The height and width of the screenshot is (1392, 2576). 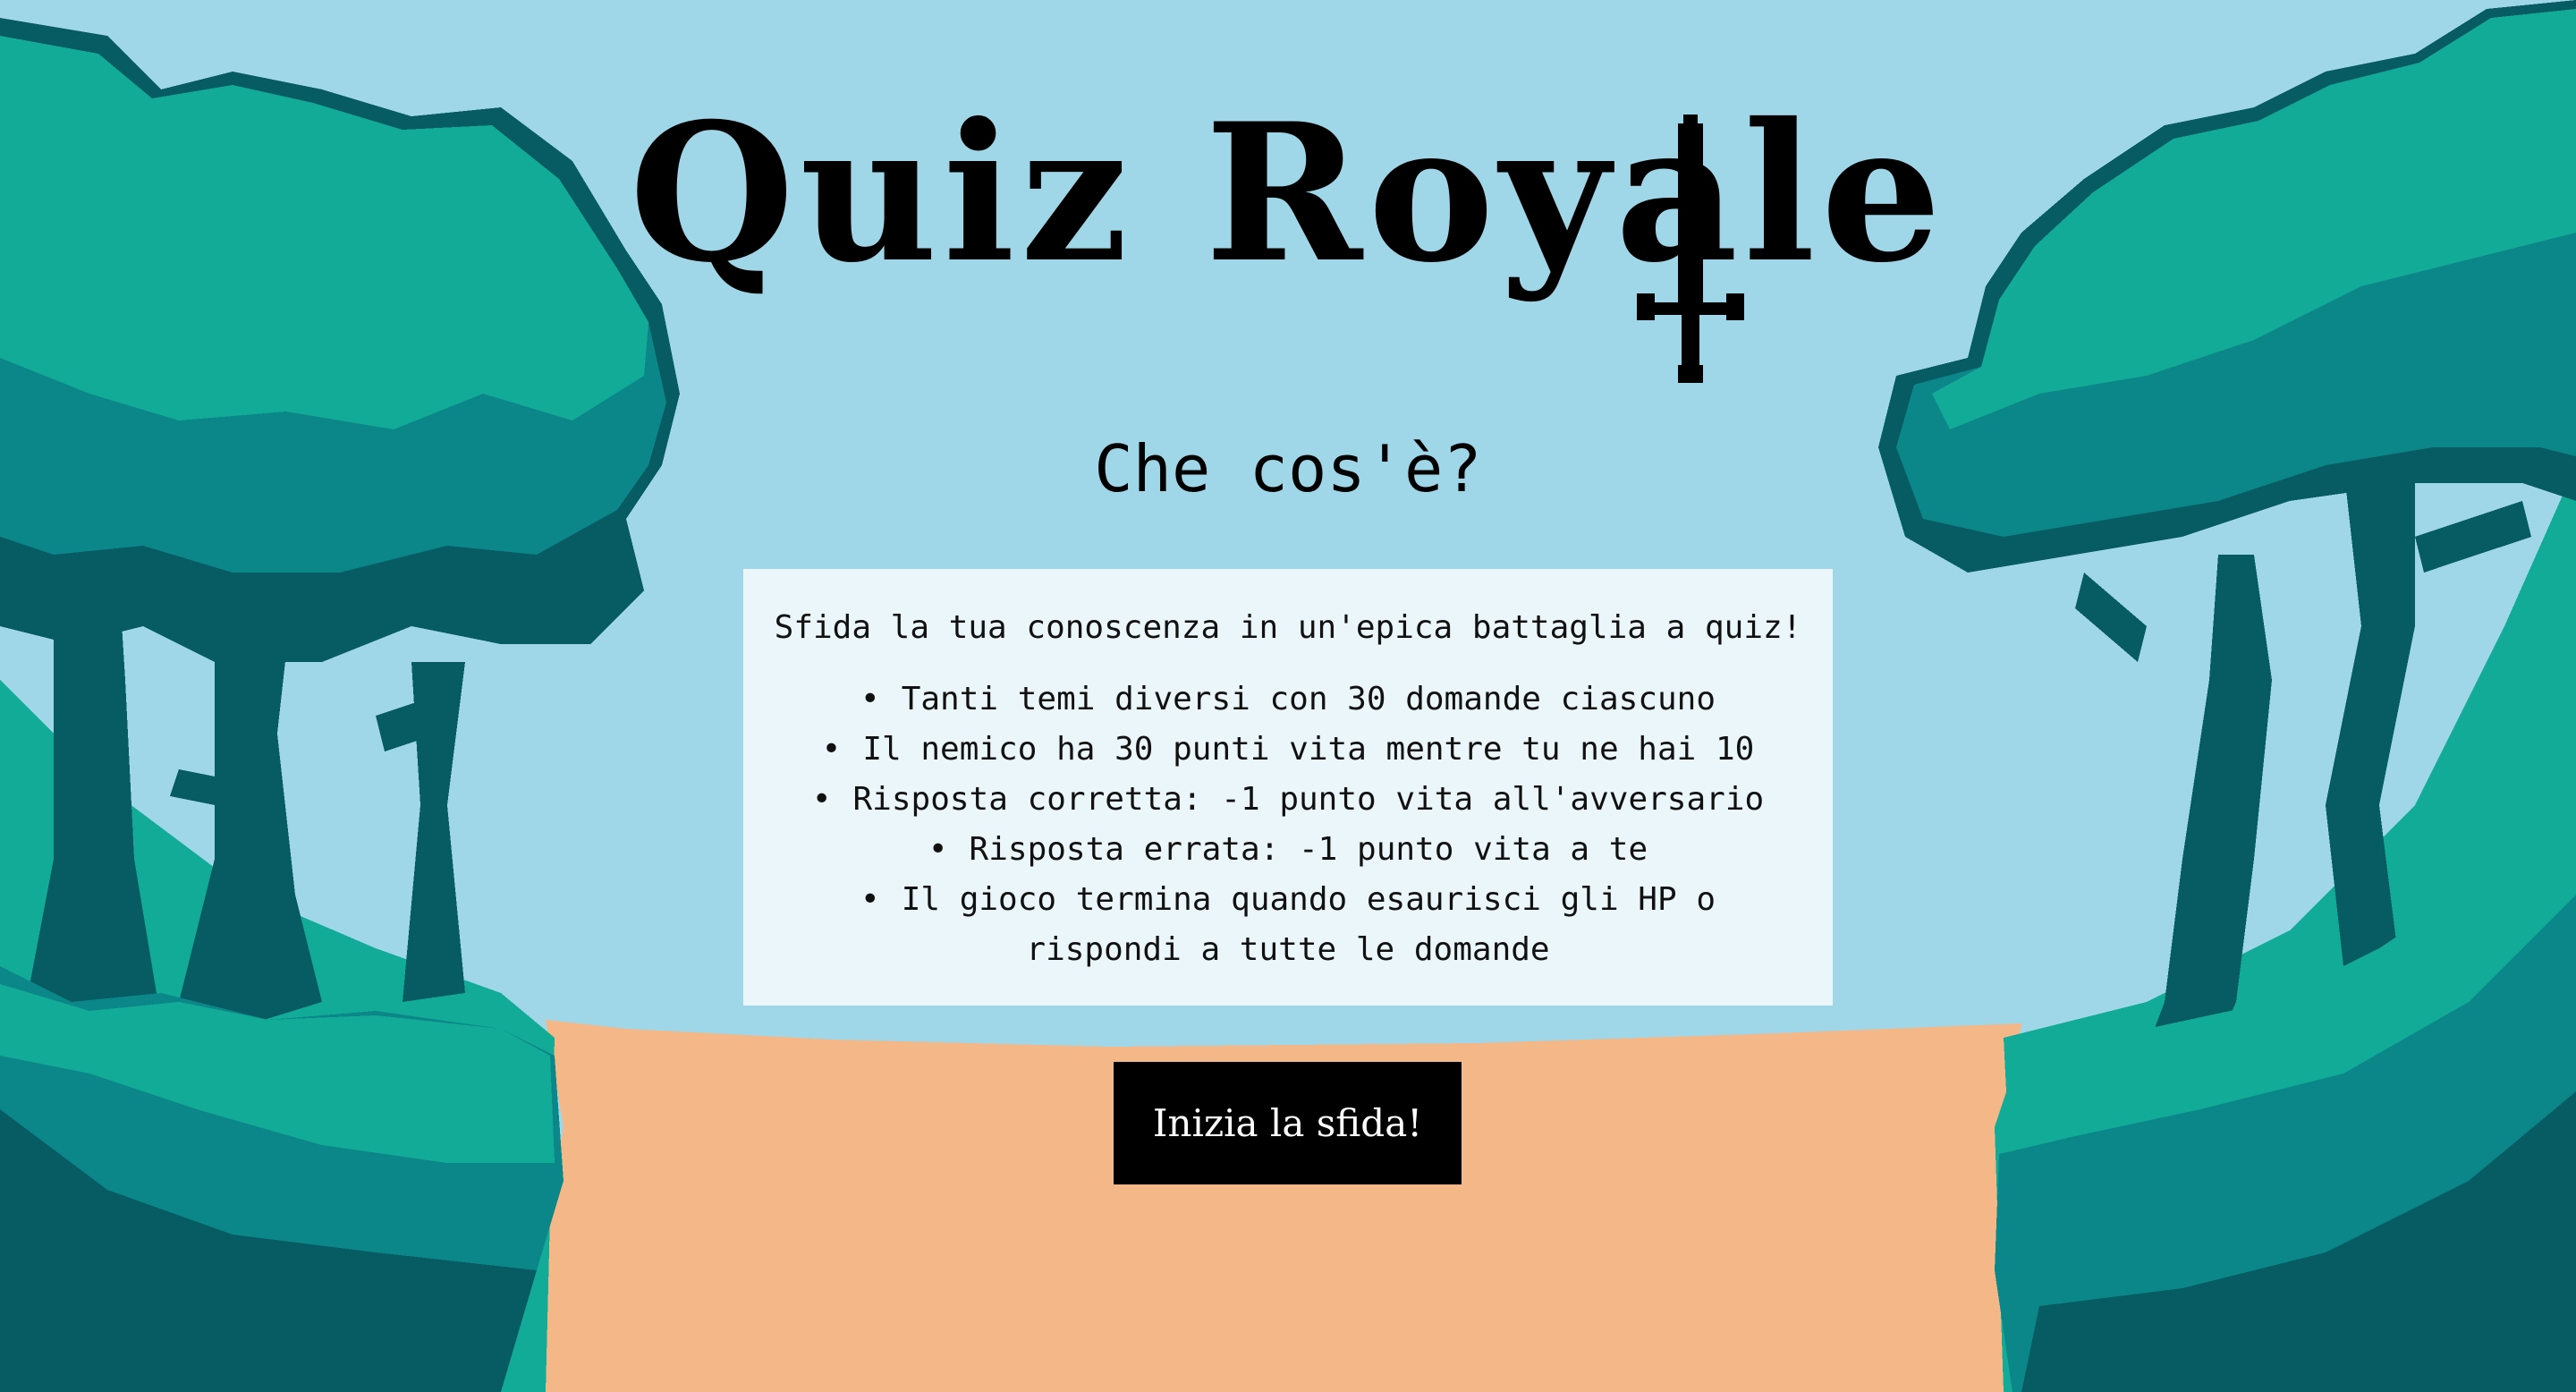 I want to click on sword-icon, so click(x=1690, y=249).